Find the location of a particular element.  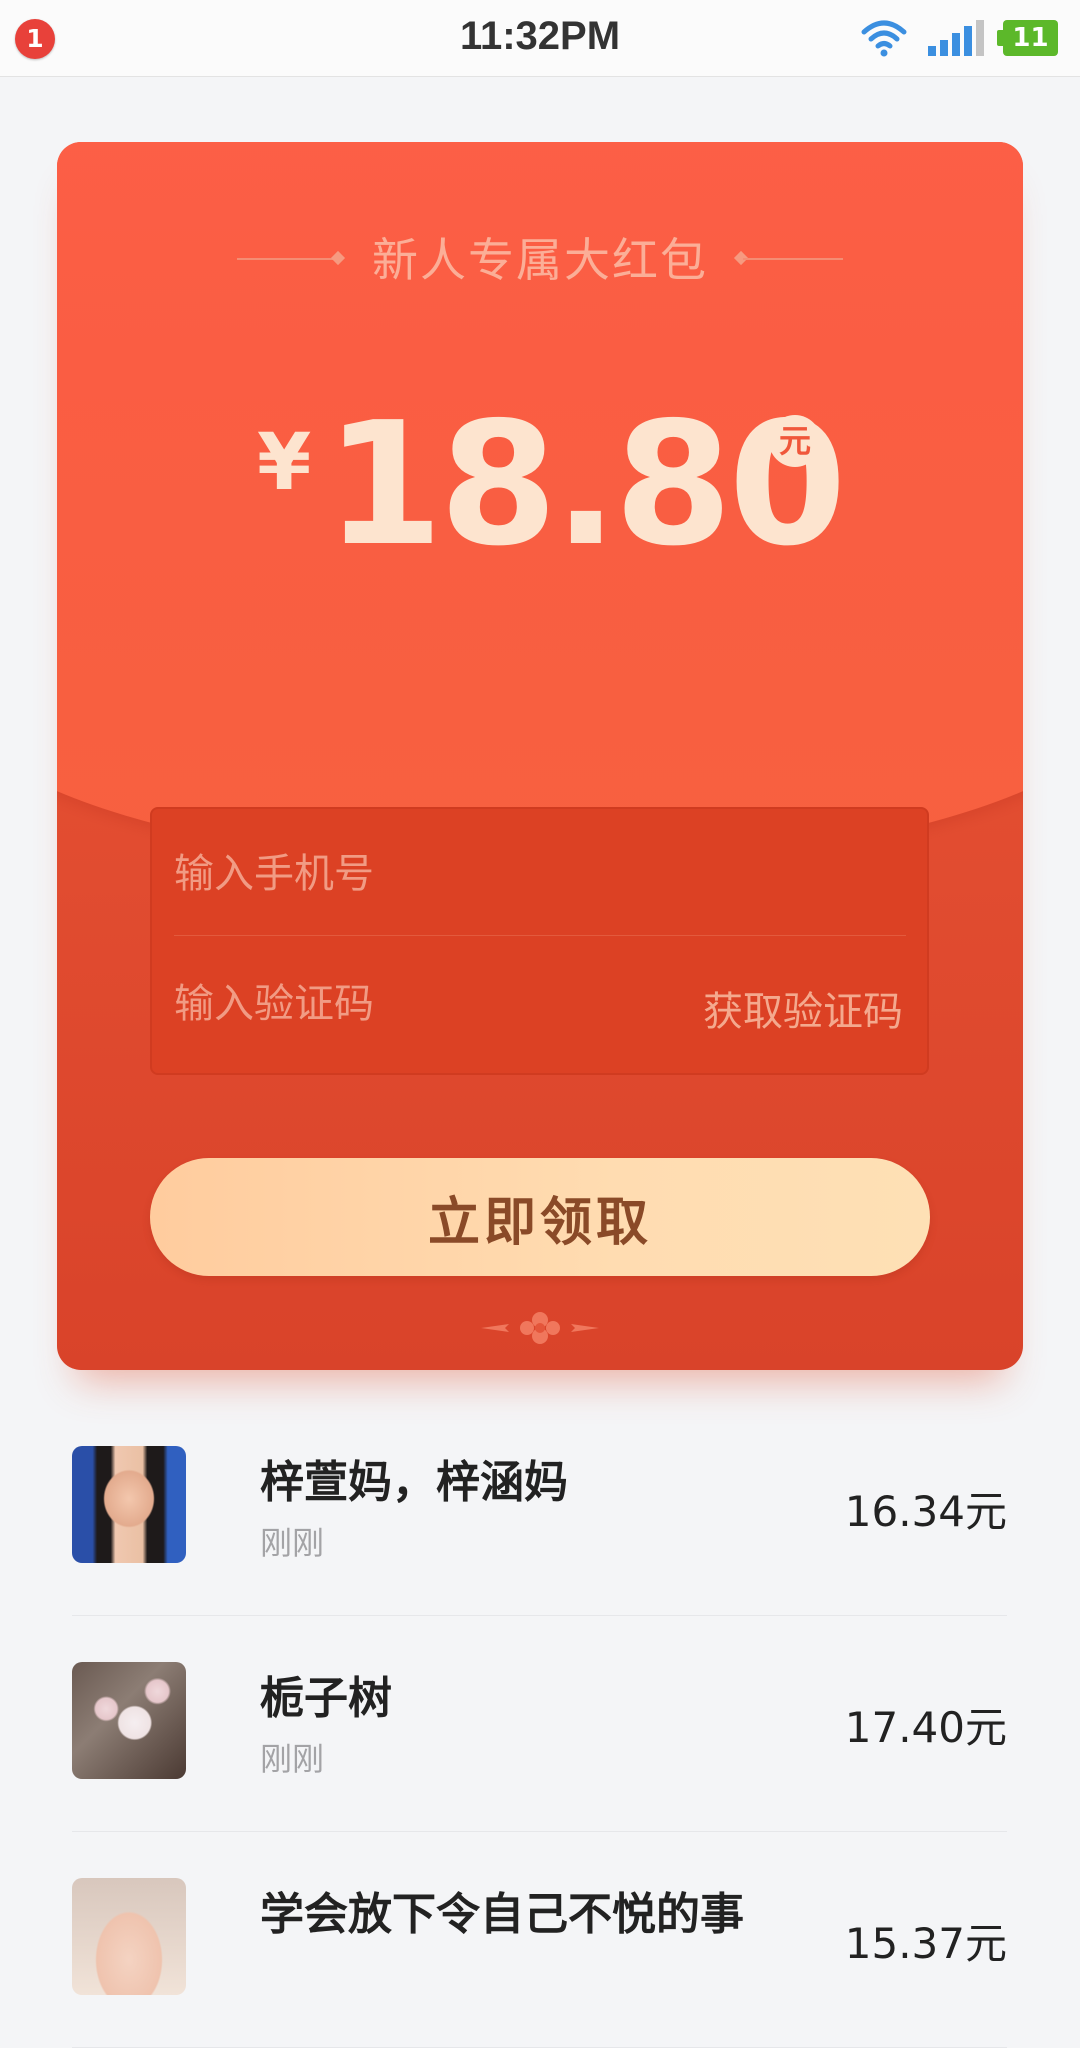

record-user-name: 梓萱妈，梓涵妈 is located at coordinates (414, 1482).